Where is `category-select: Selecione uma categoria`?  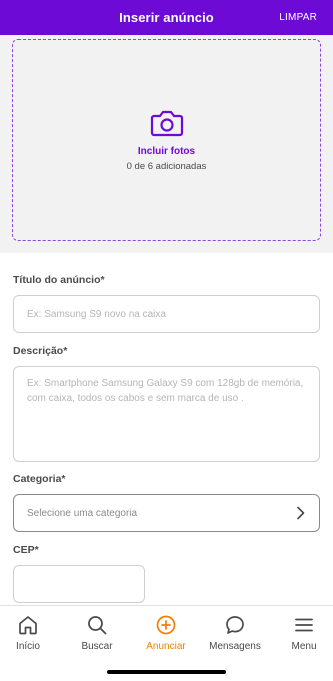
category-select: Selecione uma categoria is located at coordinates (166, 513).